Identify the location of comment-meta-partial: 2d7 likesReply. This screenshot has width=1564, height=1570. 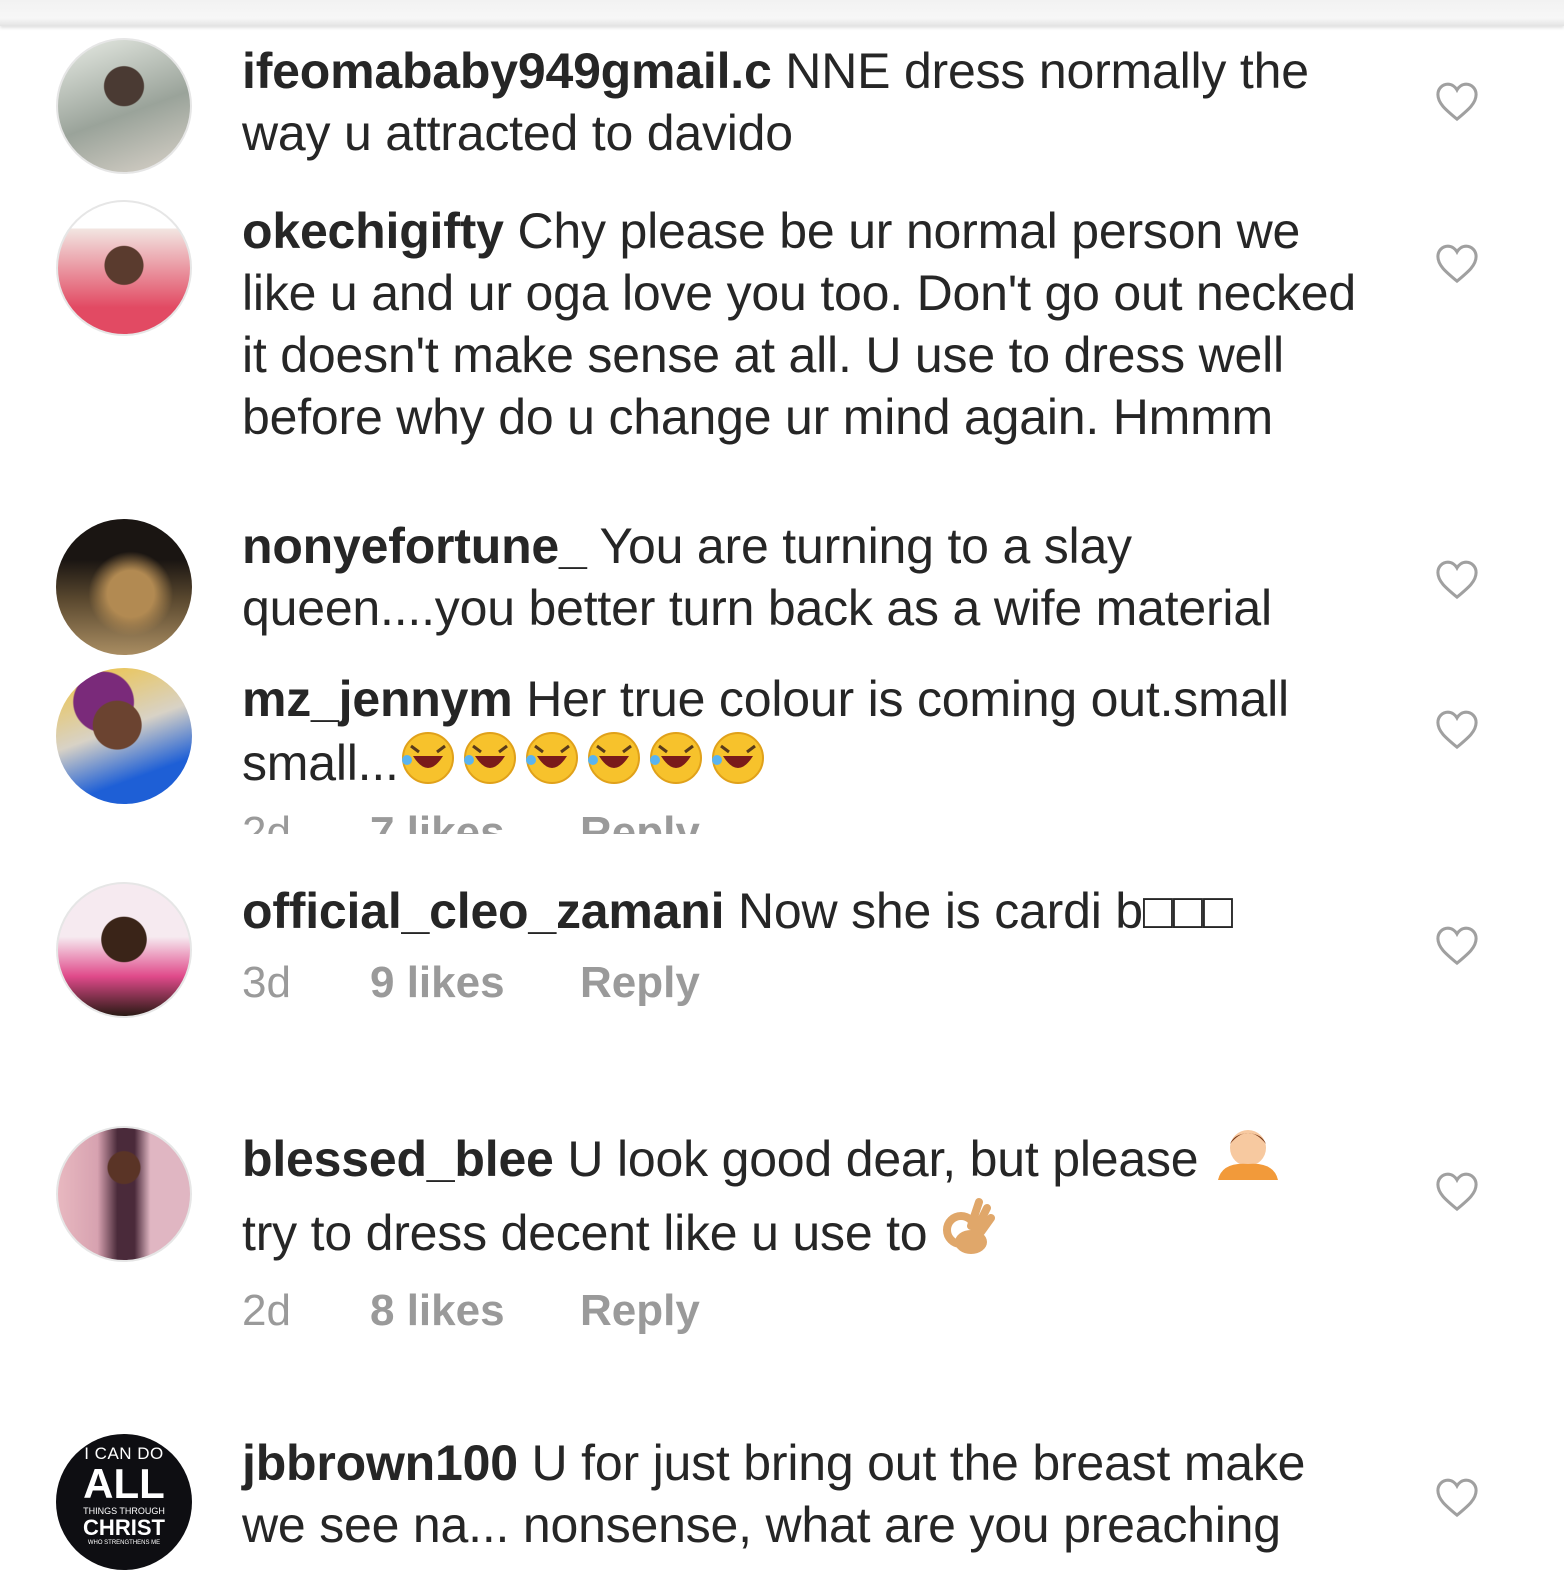
(542, 823).